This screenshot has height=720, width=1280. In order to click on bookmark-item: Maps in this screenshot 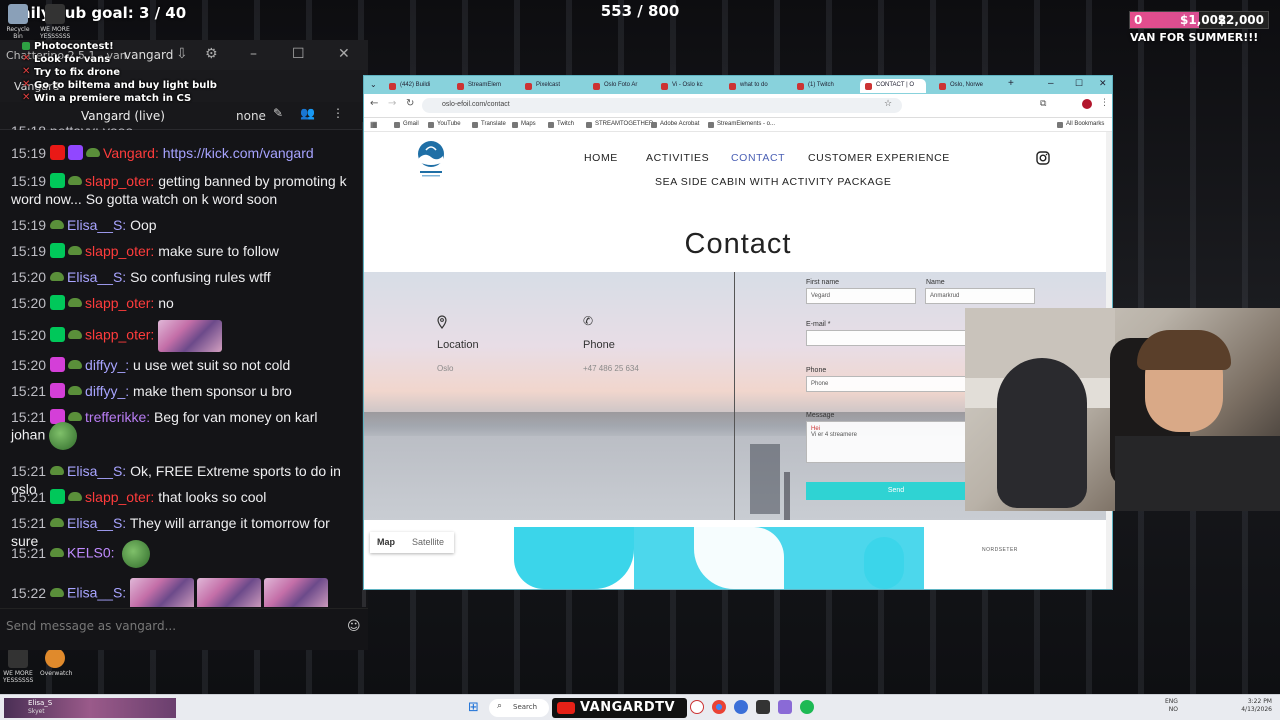, I will do `click(524, 124)`.